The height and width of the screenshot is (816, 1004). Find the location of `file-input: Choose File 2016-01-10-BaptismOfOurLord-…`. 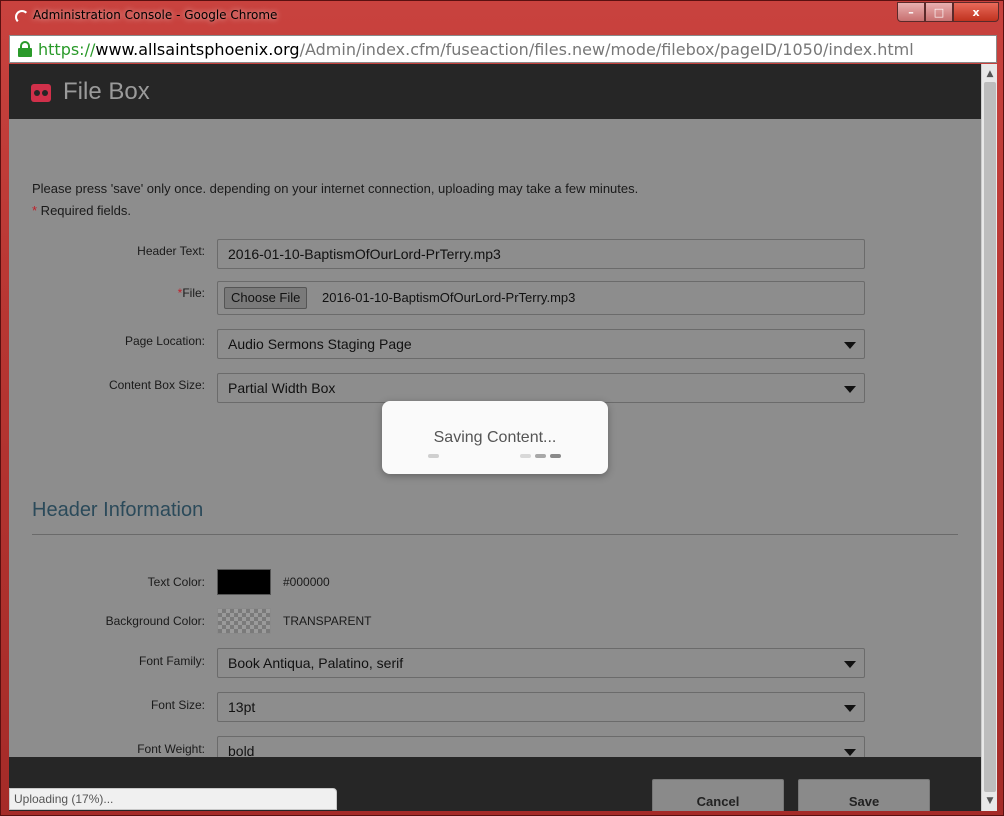

file-input: Choose File 2016-01-10-BaptismOfOurLord-… is located at coordinates (541, 298).